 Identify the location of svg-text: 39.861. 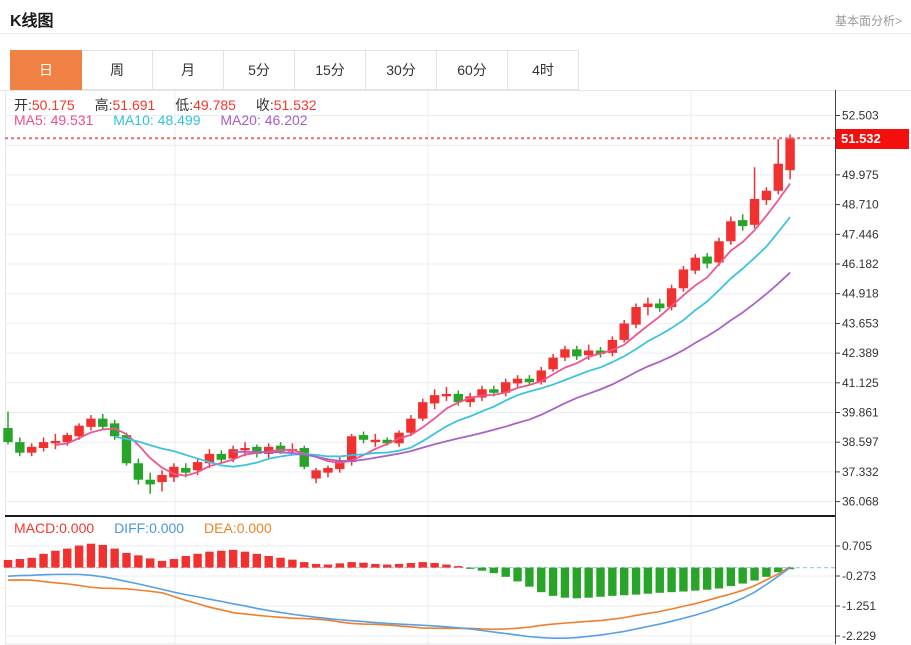
(860, 412).